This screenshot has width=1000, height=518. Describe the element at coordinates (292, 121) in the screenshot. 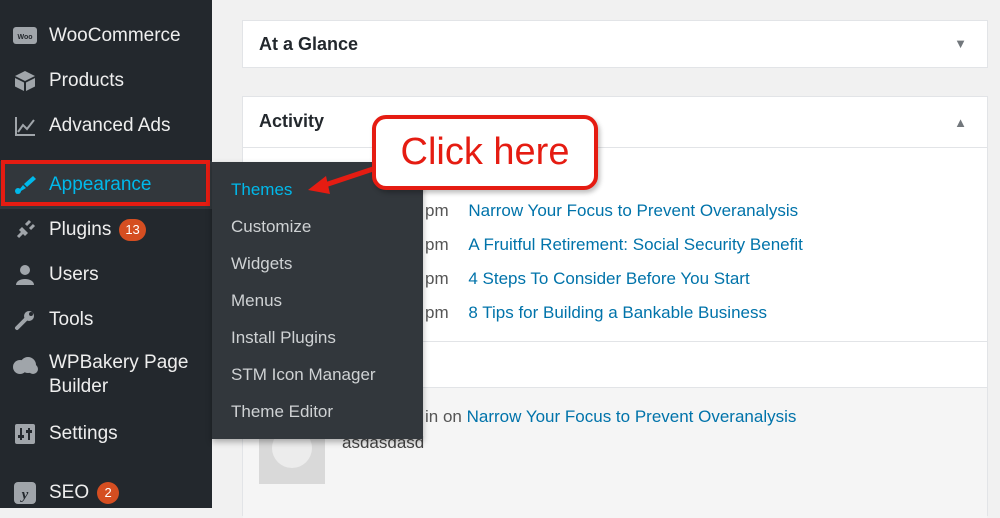

I see `panel-title: Activity` at that location.